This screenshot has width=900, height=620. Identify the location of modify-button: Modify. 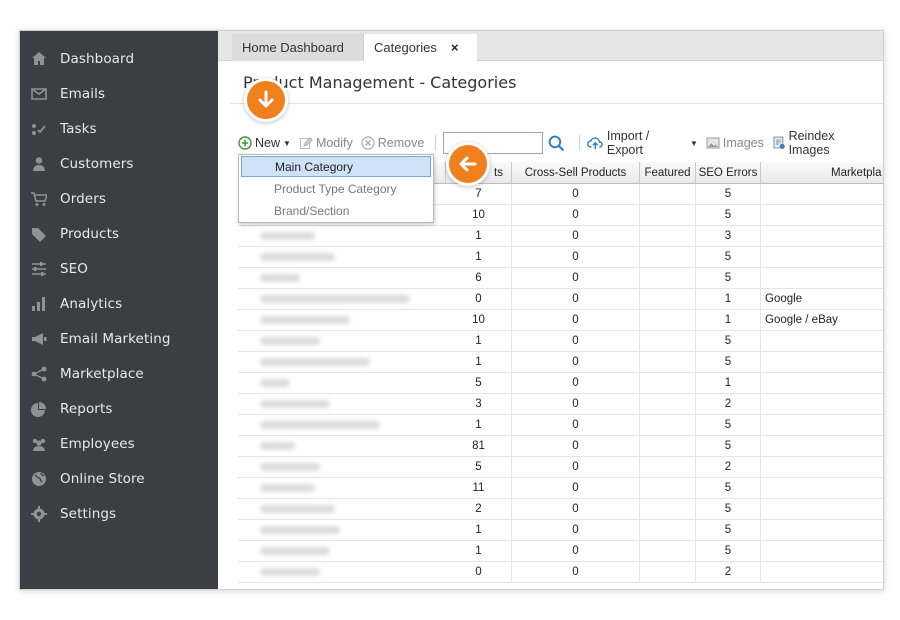
(326, 143).